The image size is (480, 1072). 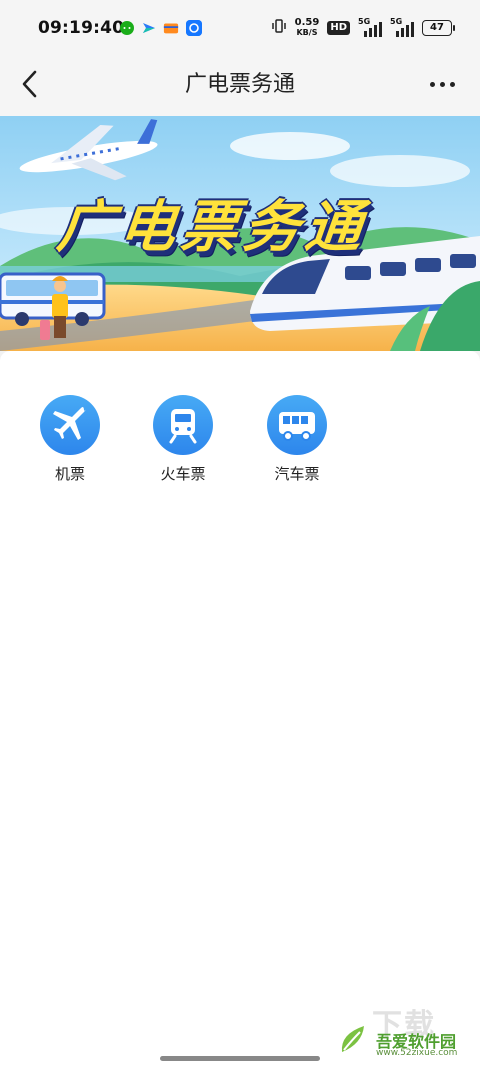 I want to click on flight-ticket-circle, so click(x=70, y=425).